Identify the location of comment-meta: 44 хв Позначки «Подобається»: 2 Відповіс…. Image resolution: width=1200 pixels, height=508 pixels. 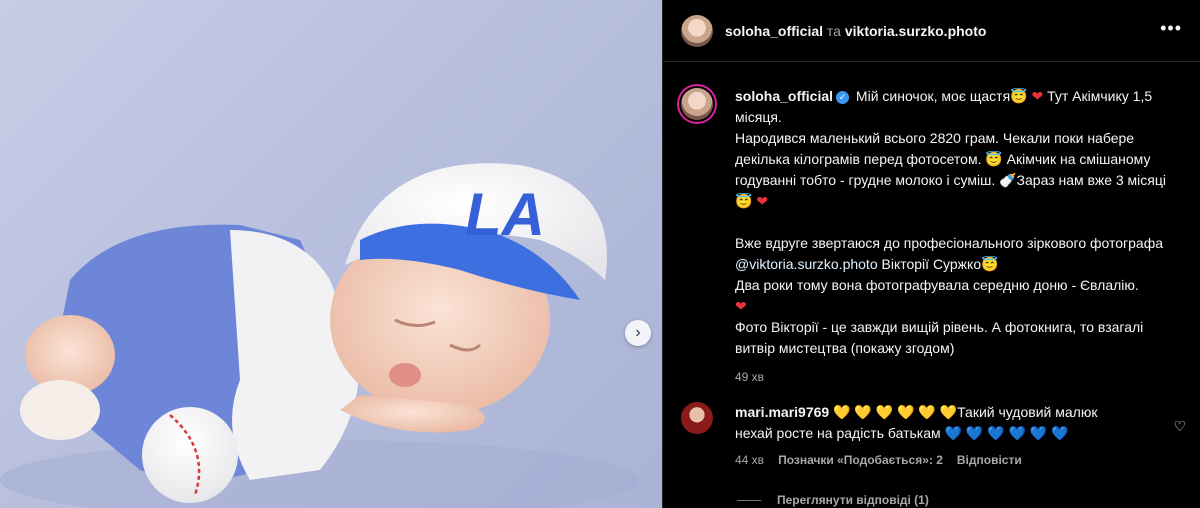
(935, 460).